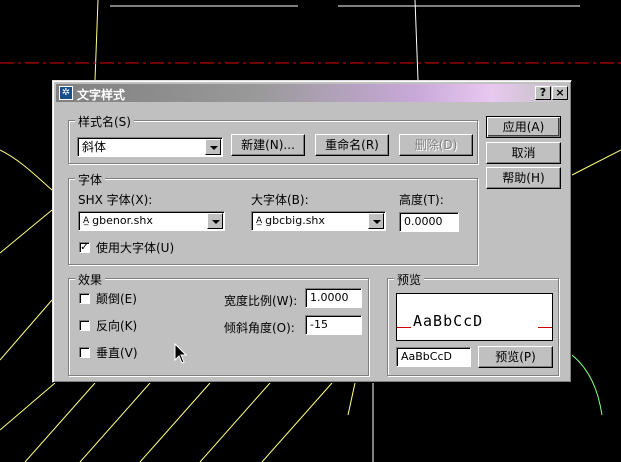 This screenshot has height=462, width=621. Describe the element at coordinates (90, 179) in the screenshot. I see `font-group-label: 字体` at that location.